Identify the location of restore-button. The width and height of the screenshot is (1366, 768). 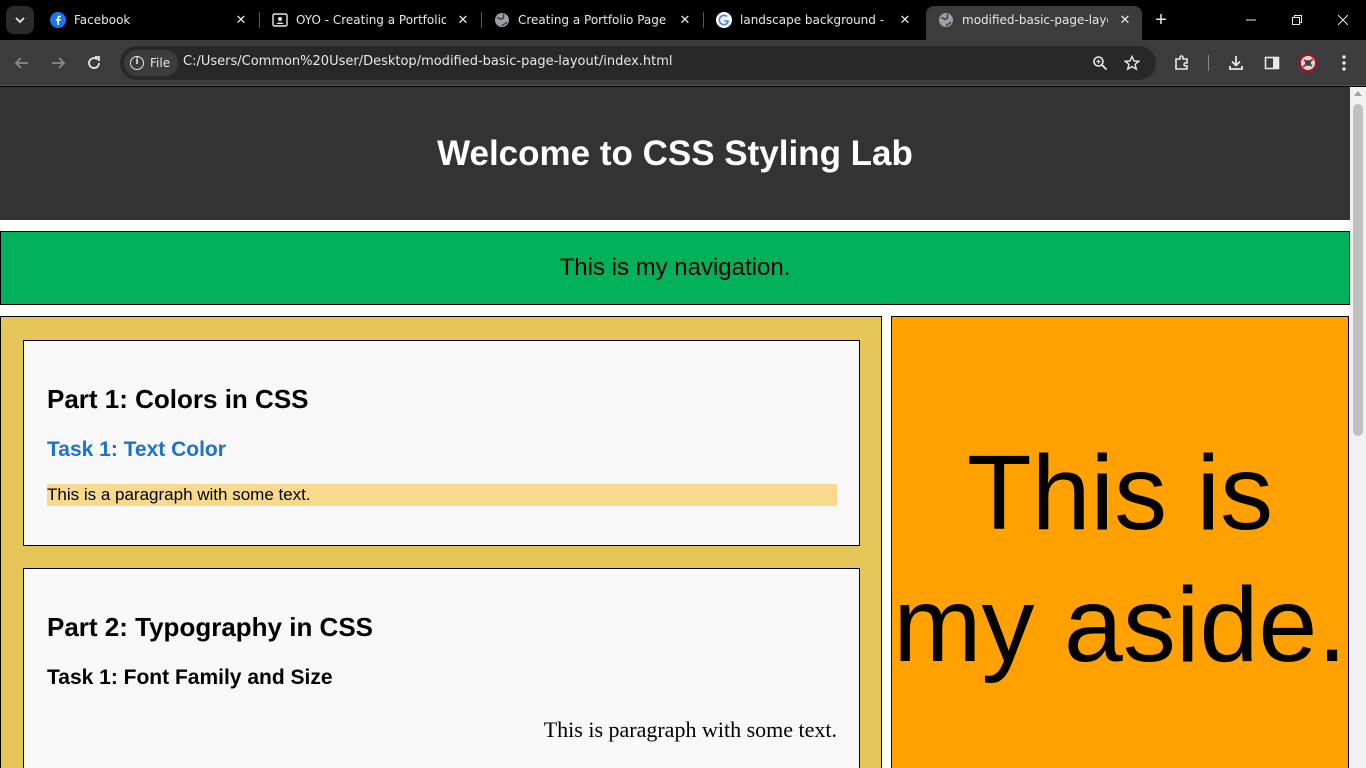
(1297, 20).